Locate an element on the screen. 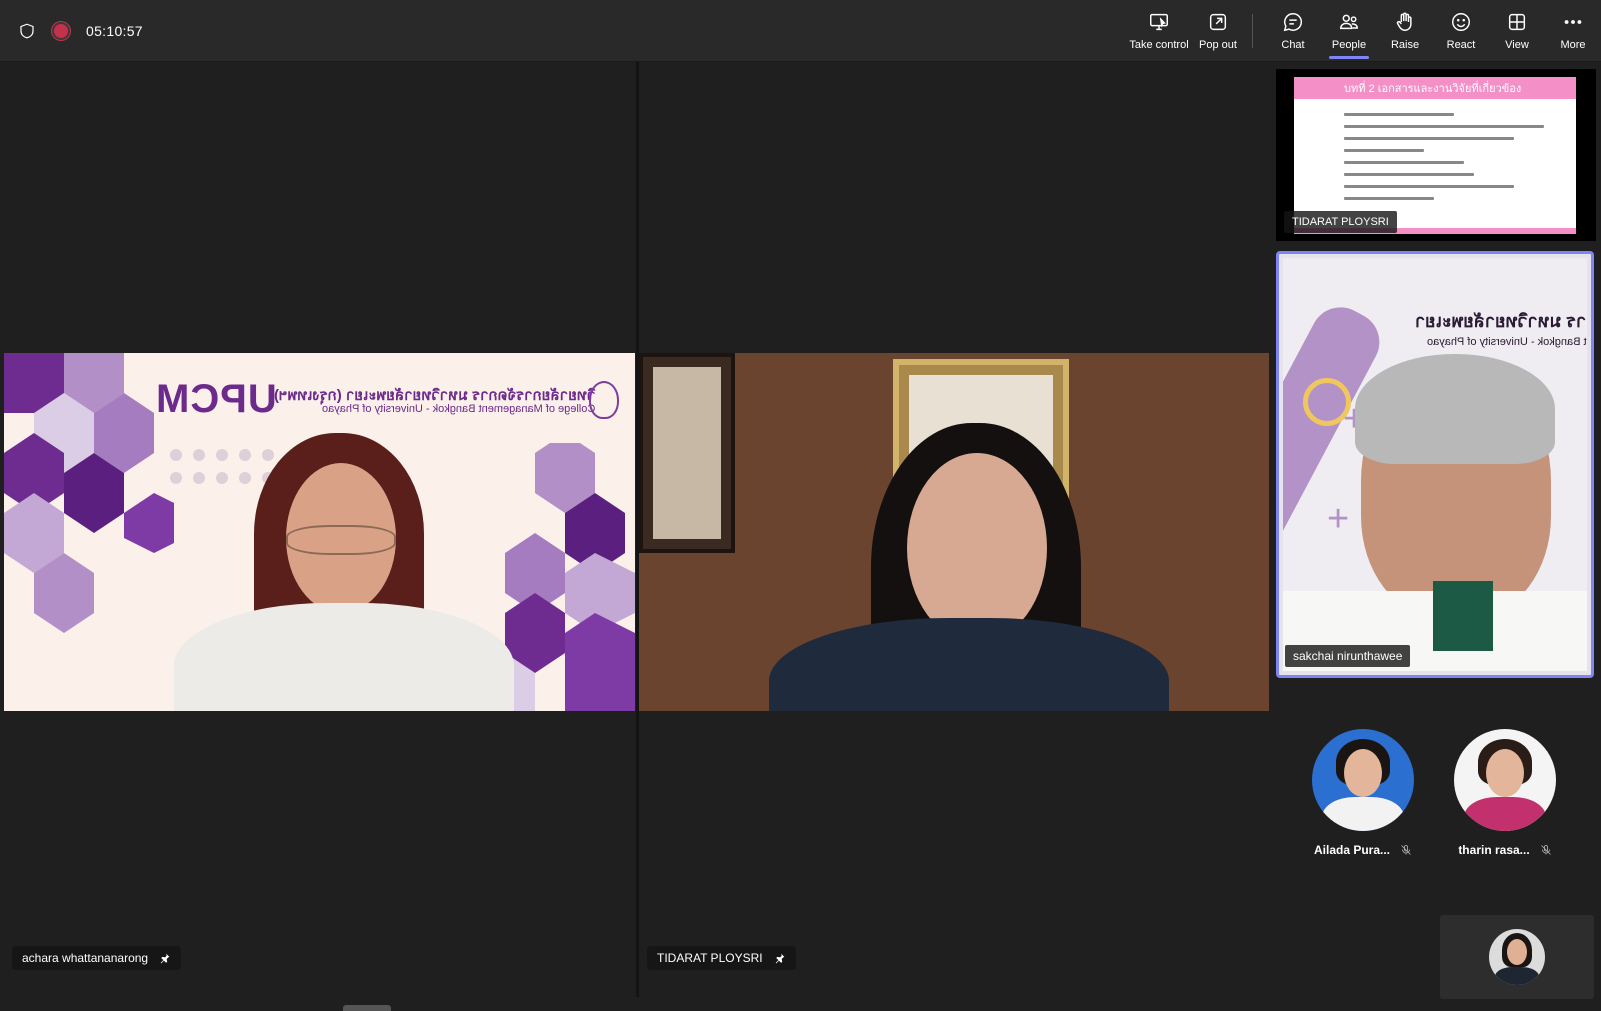  chat-label: Chat is located at coordinates (1293, 45).